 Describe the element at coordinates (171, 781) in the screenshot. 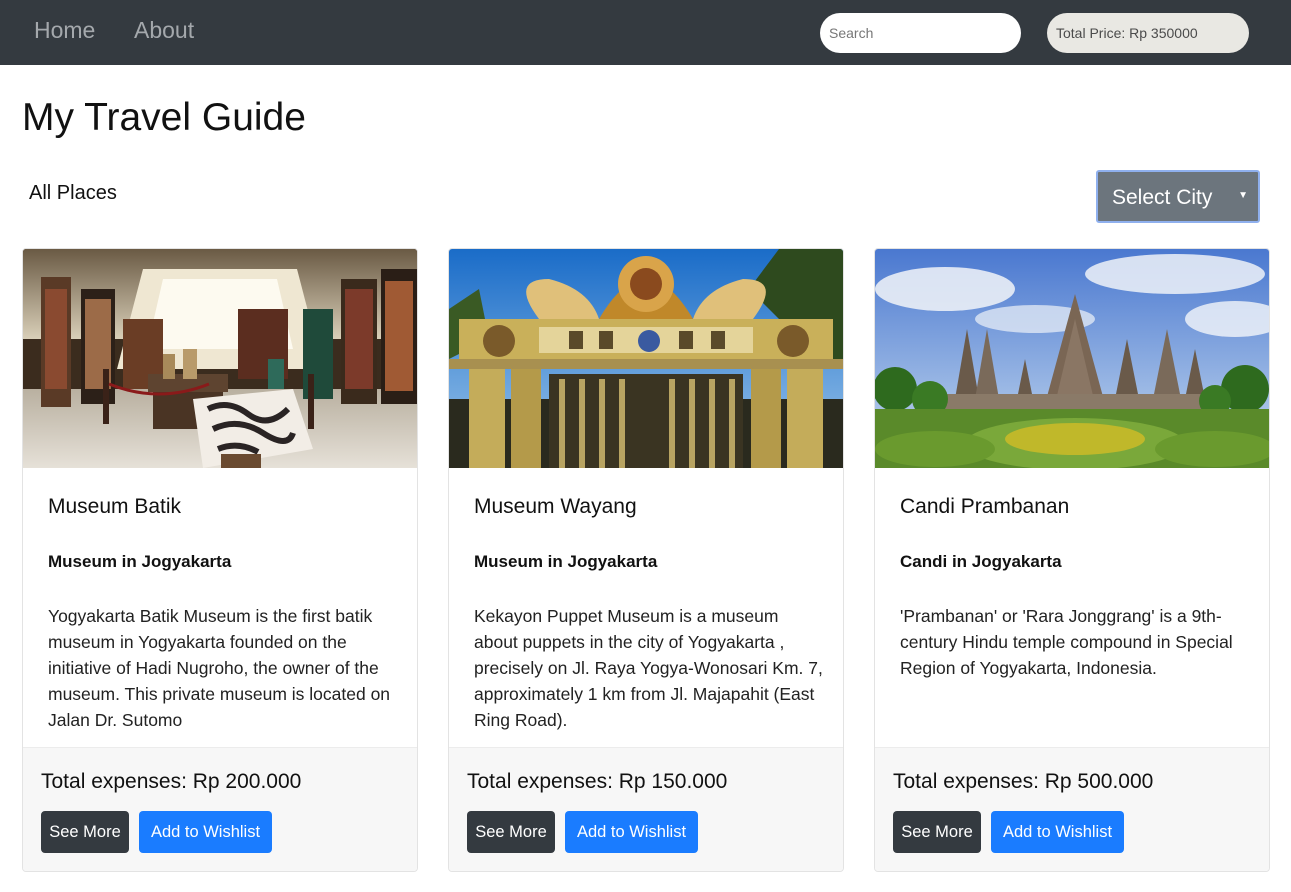

I see `expense-total: Total expenses: Rp 200.000` at that location.